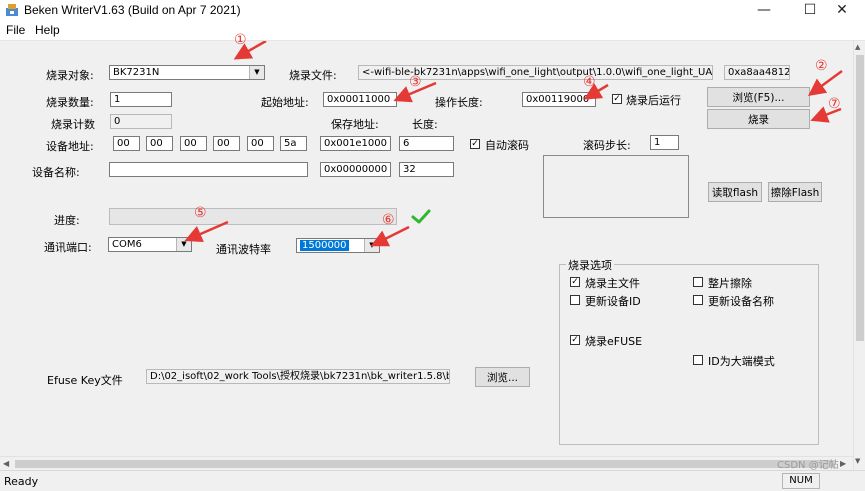 Image resolution: width=865 pixels, height=491 pixels. What do you see at coordinates (15, 30) in the screenshot?
I see `menu-file: File` at bounding box center [15, 30].